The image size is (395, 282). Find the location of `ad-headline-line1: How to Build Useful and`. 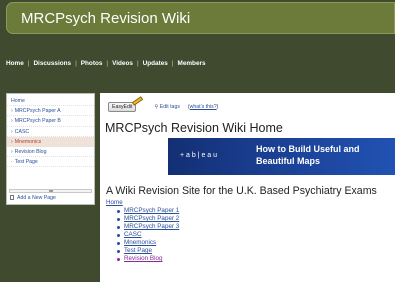

ad-headline-line1: How to Build Useful and is located at coordinates (308, 149).